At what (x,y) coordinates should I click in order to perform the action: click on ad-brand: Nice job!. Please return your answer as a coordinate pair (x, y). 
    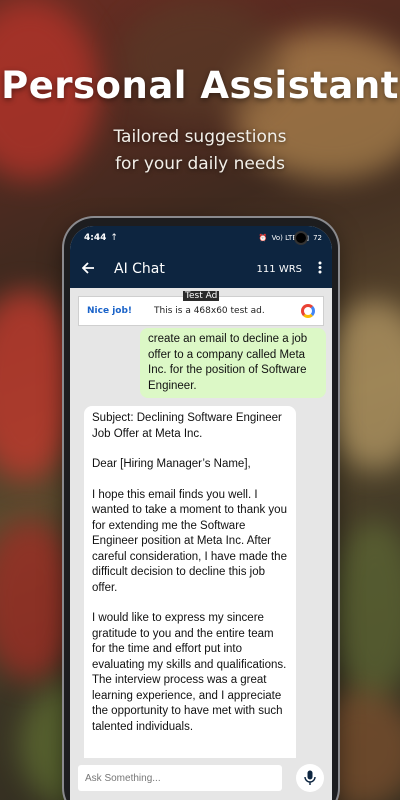
    Looking at the image, I should click on (110, 311).